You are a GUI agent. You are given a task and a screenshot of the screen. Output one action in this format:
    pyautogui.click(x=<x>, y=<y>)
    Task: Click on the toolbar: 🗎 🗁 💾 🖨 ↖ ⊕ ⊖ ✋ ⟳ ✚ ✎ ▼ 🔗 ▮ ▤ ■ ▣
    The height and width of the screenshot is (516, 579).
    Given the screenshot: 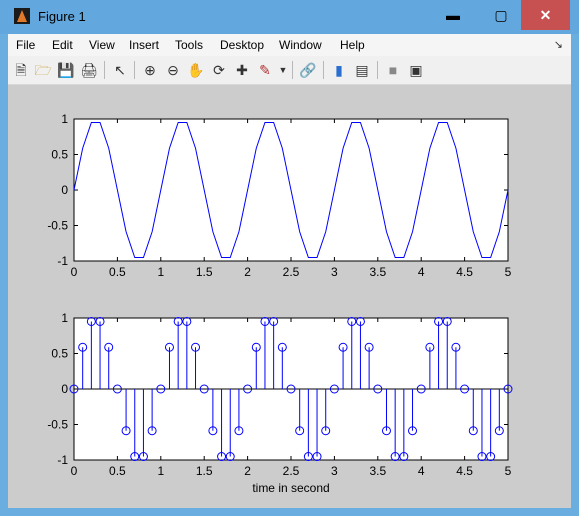 What is the action you would take?
    pyautogui.click(x=289, y=70)
    